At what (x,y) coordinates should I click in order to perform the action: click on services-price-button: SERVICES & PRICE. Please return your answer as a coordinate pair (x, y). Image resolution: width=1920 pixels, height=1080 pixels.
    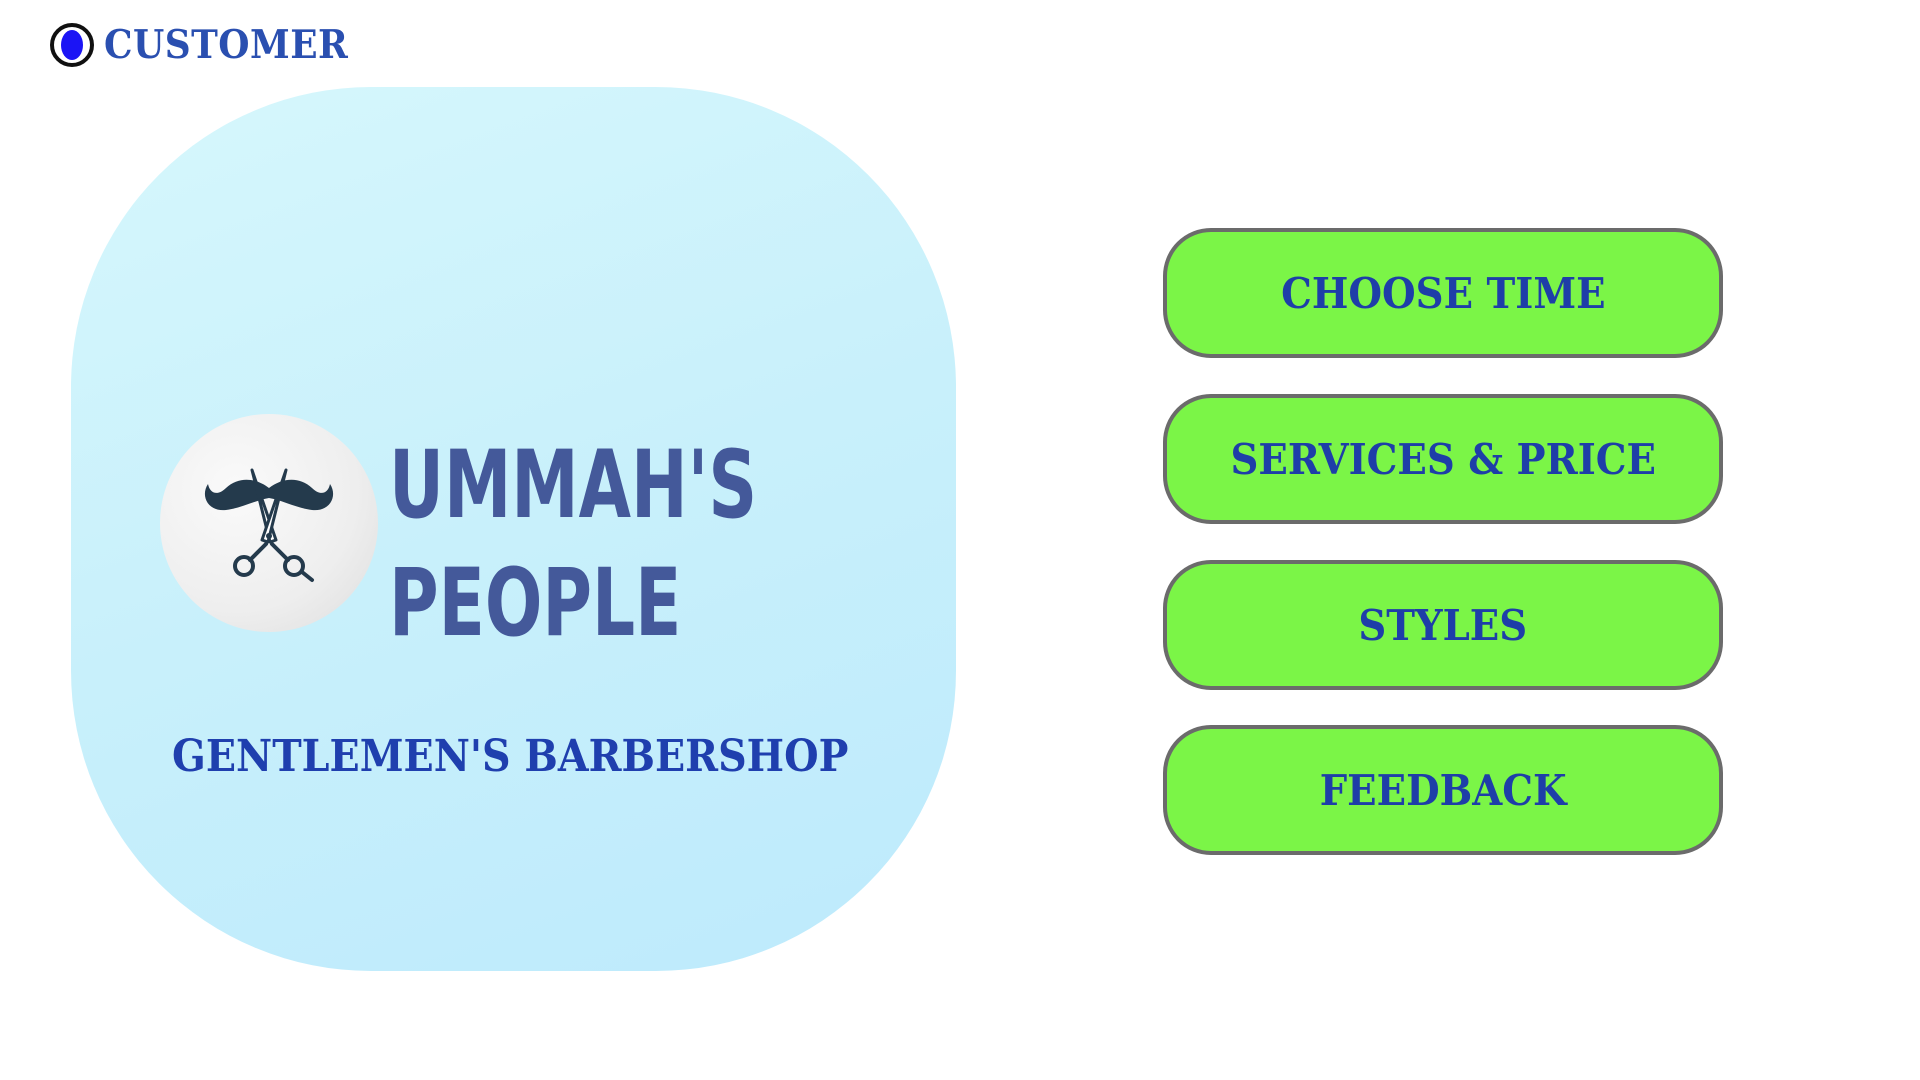
    Looking at the image, I should click on (1443, 459).